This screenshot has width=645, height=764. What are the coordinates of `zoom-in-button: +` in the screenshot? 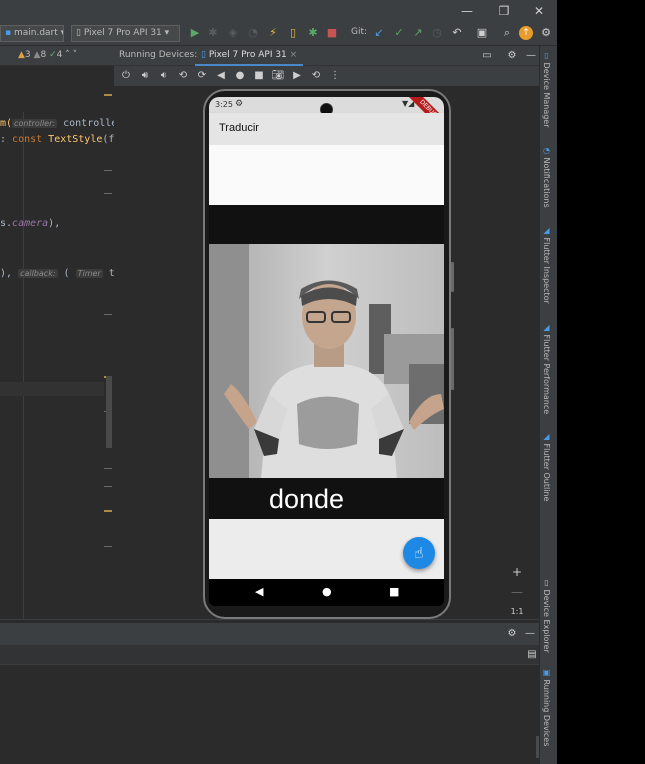 It's located at (517, 572).